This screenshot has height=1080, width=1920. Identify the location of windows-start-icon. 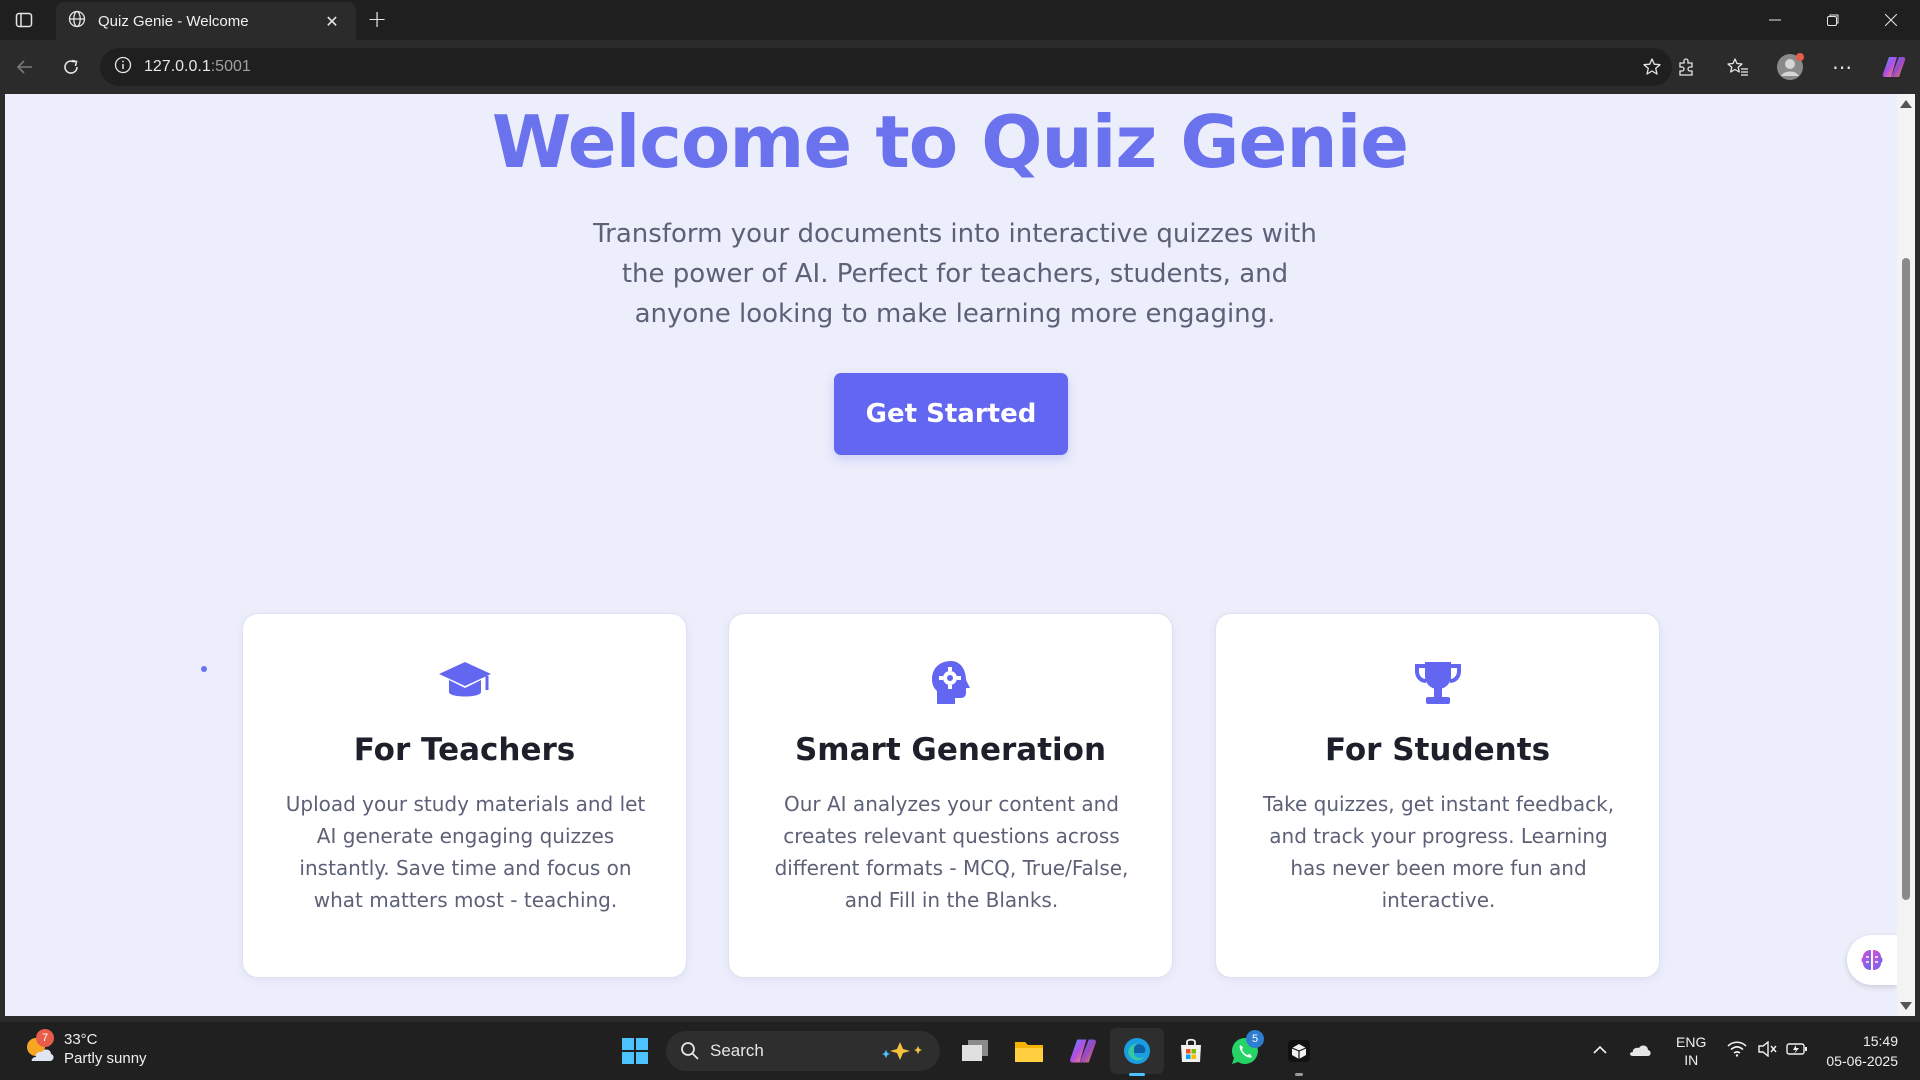
(635, 1051).